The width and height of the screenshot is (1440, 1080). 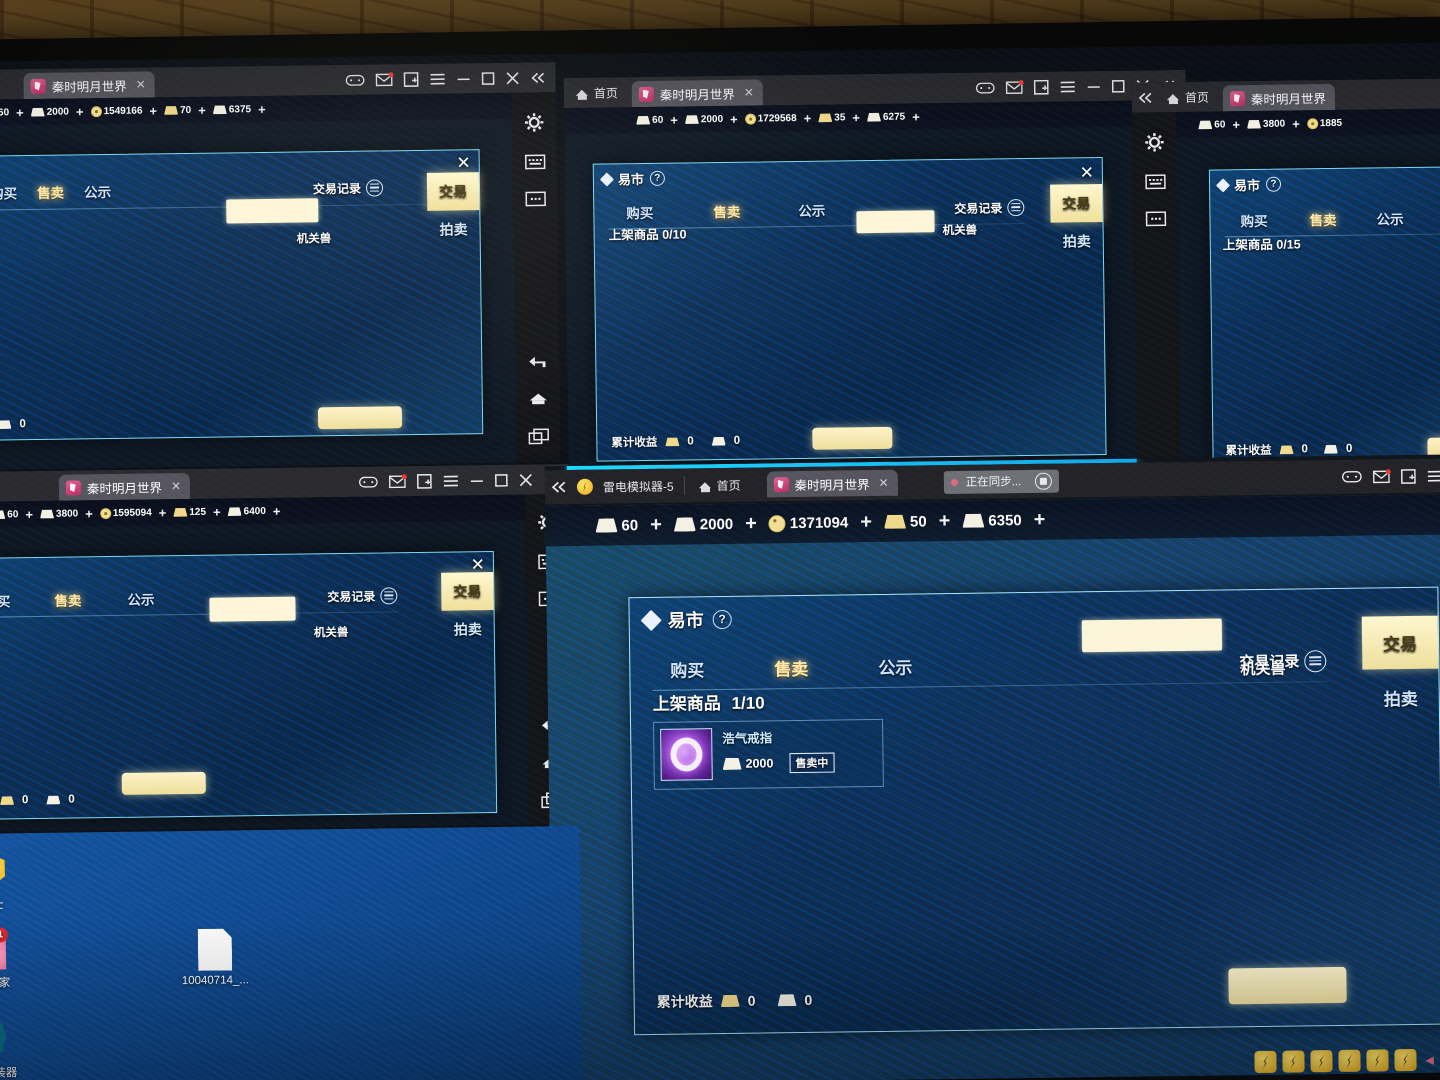 I want to click on home-button-4: 首页, so click(x=1188, y=96).